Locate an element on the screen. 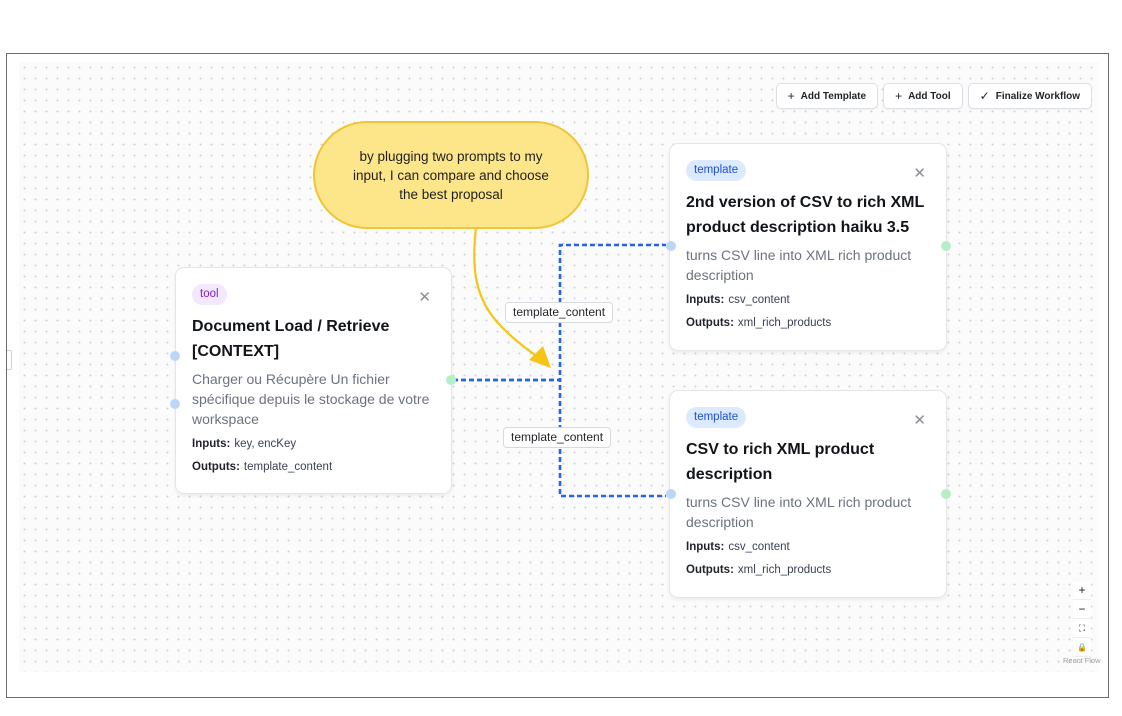  tool-output-handle is located at coordinates (451, 380).